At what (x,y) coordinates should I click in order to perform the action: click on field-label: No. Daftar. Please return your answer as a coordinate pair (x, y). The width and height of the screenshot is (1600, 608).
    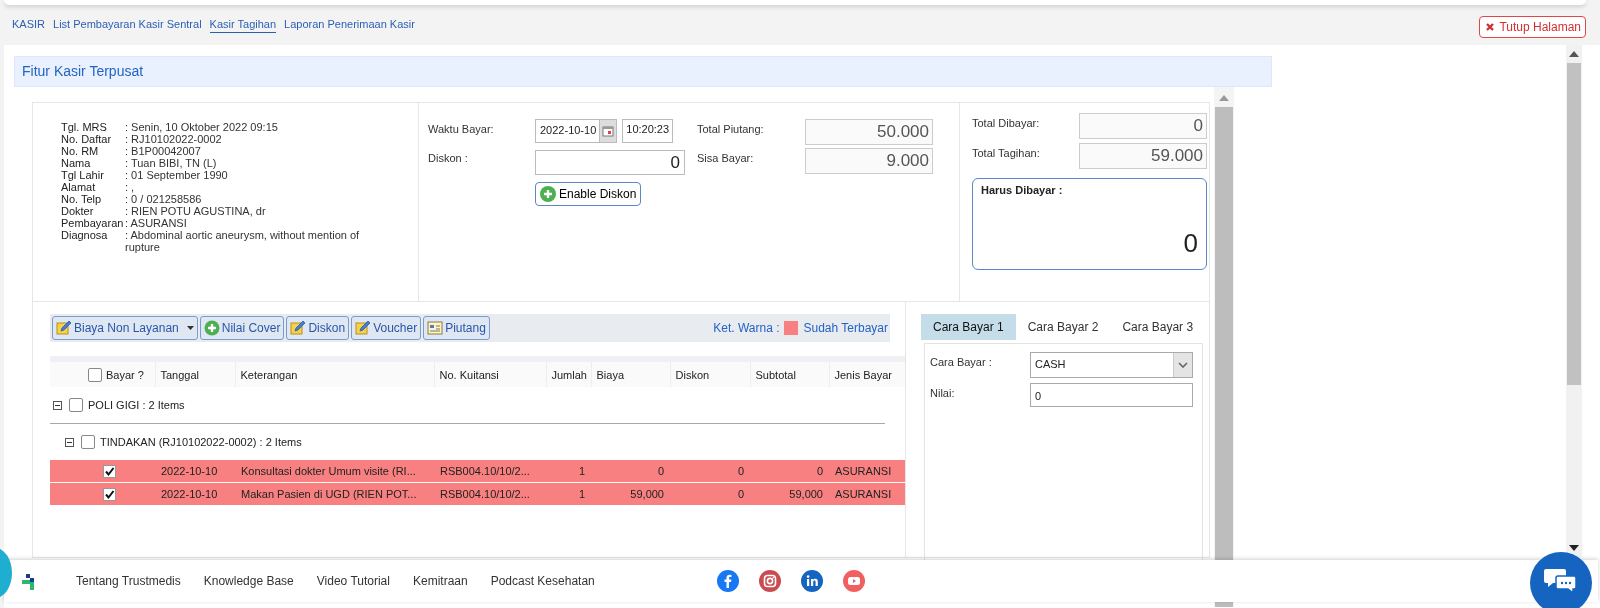
    Looking at the image, I should click on (87, 139).